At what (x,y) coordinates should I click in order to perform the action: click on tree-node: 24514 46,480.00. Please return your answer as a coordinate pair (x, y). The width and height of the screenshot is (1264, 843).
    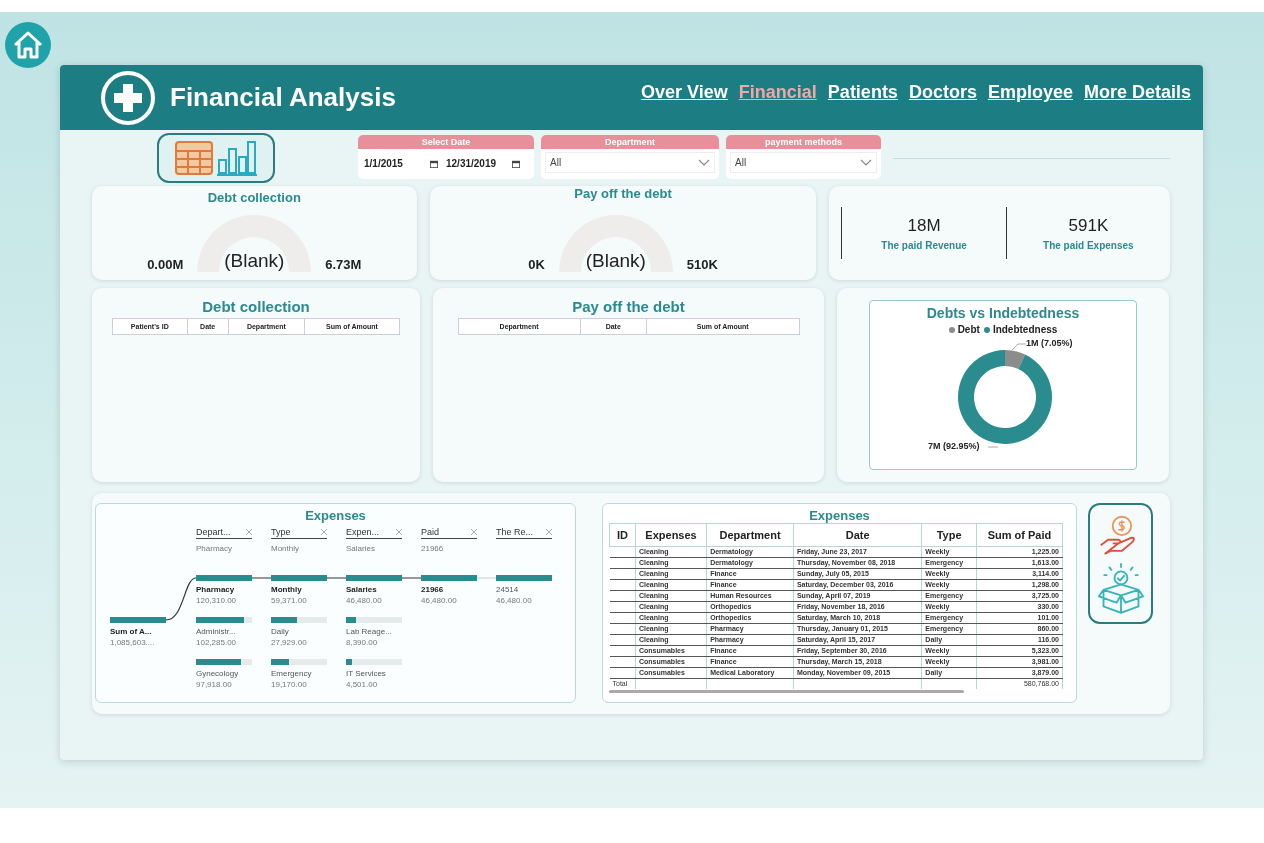
    Looking at the image, I should click on (524, 590).